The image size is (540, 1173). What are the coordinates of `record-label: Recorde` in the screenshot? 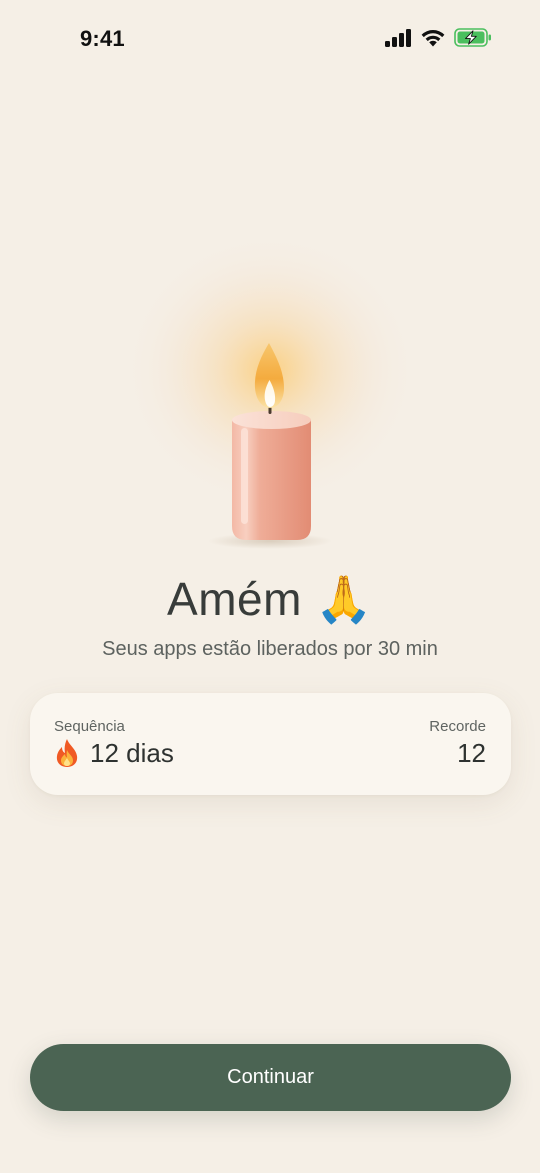 It's located at (457, 726).